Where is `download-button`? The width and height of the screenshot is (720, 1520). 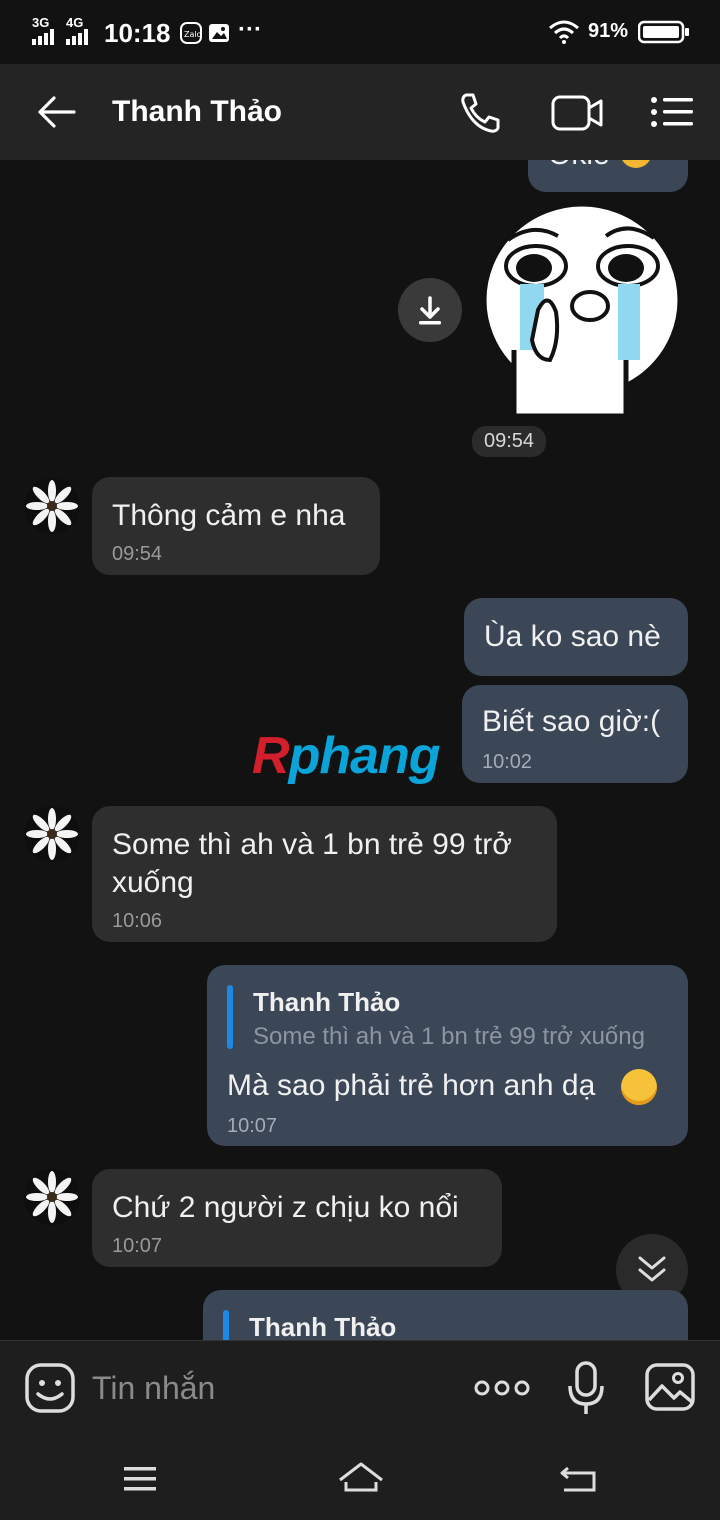 download-button is located at coordinates (430, 310).